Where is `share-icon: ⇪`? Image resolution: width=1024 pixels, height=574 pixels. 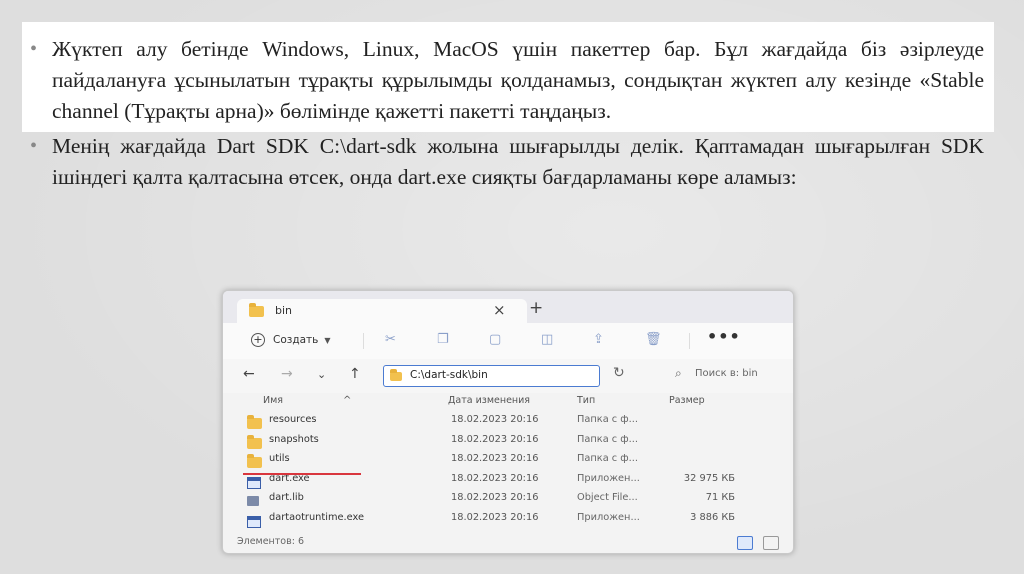 share-icon: ⇪ is located at coordinates (598, 339).